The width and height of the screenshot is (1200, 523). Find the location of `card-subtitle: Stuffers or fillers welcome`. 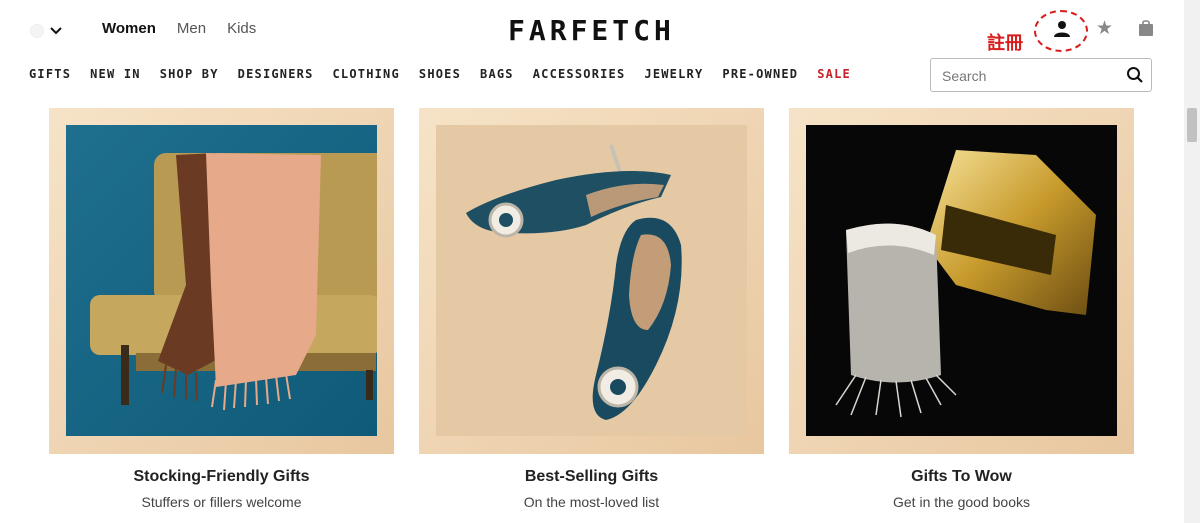

card-subtitle: Stuffers or fillers welcome is located at coordinates (221, 502).